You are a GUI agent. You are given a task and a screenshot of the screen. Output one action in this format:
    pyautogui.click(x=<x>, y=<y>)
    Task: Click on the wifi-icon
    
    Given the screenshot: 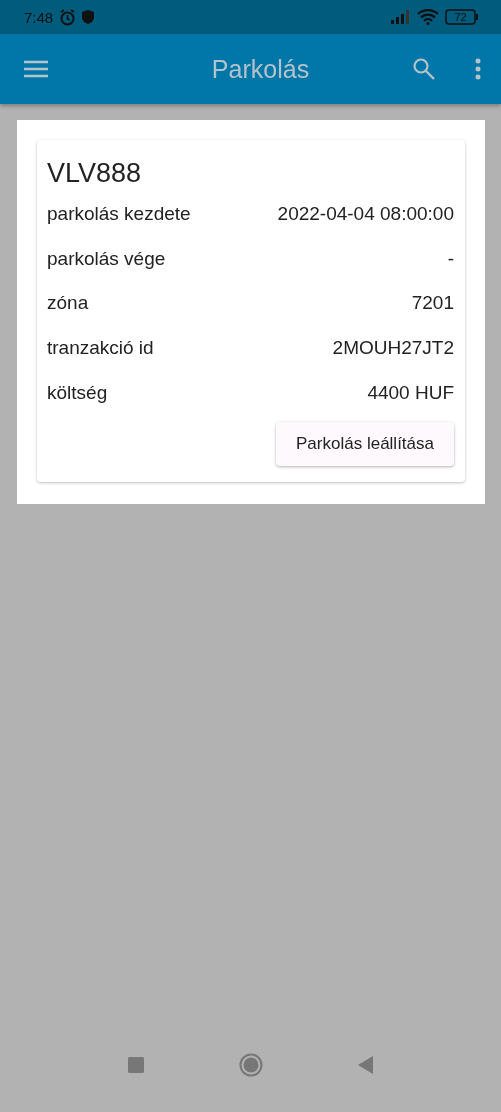 What is the action you would take?
    pyautogui.click(x=428, y=17)
    